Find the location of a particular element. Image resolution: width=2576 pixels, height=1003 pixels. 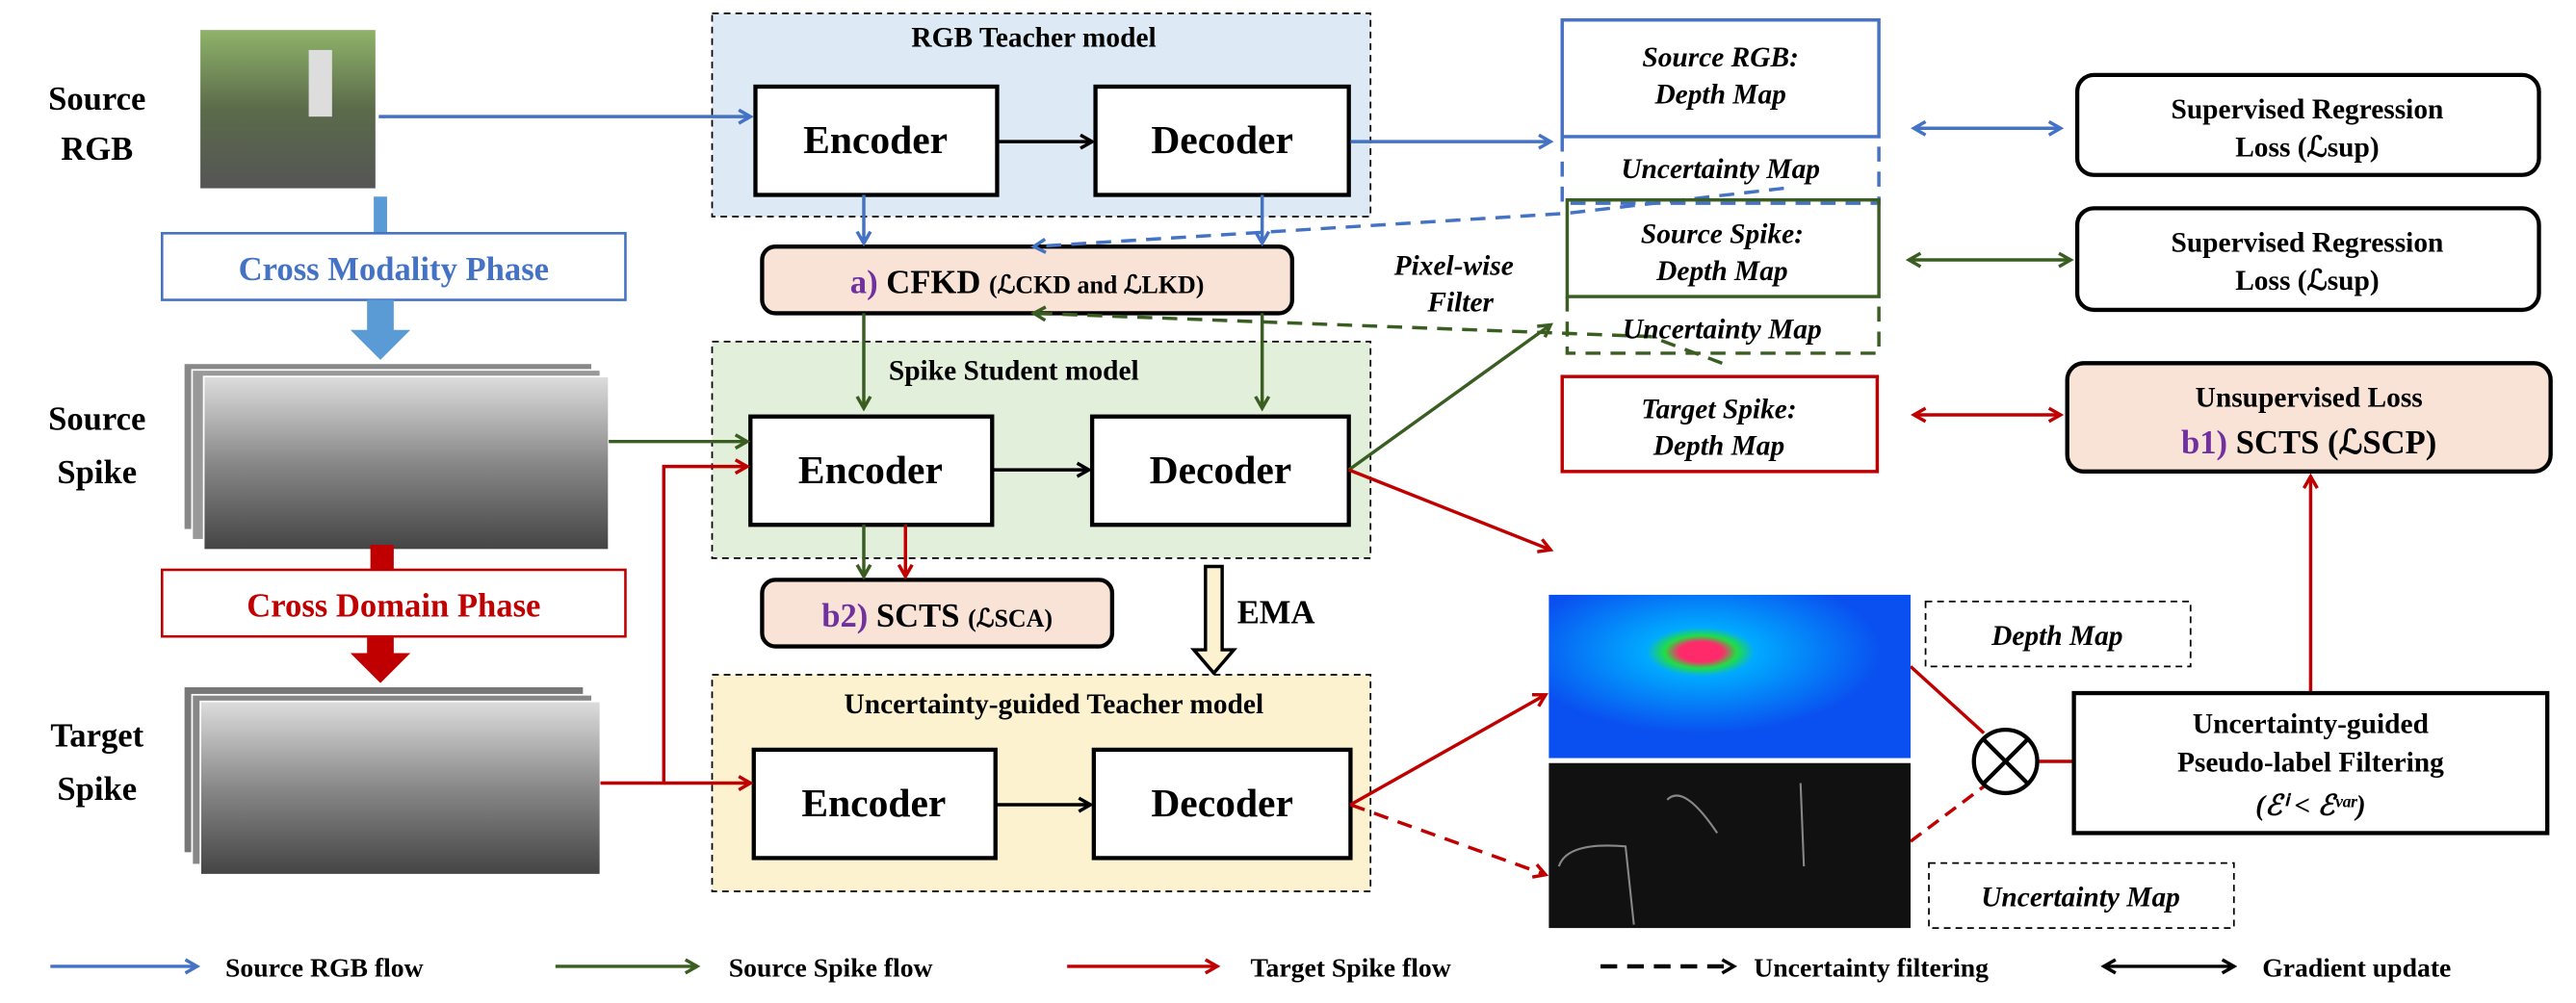

multiply-icon is located at coordinates (2005, 761).